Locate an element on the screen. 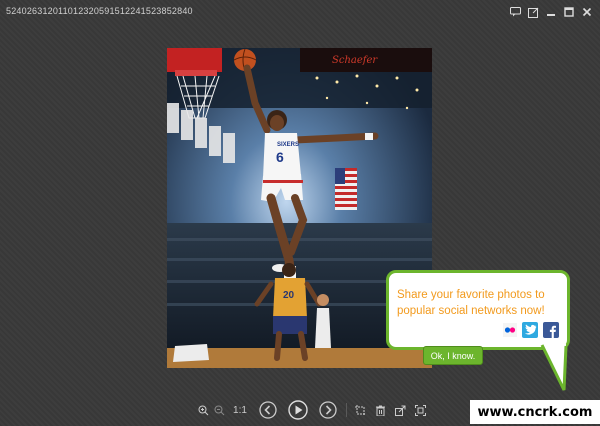 The width and height of the screenshot is (600, 426). fullscreen-icon is located at coordinates (420, 410).